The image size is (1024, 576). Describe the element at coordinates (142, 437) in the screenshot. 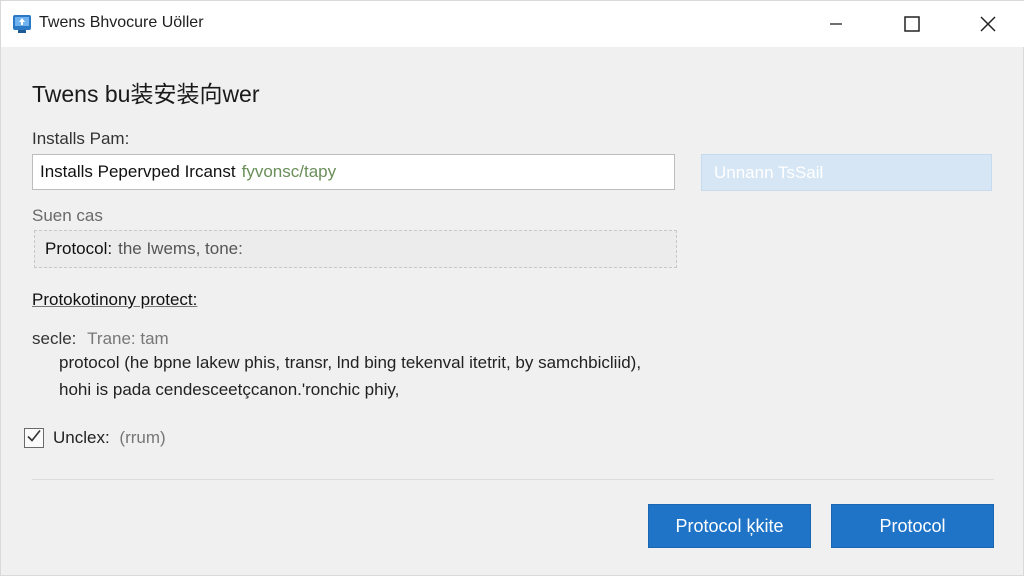

I see `option-checkbox-hint: (rrum)` at that location.